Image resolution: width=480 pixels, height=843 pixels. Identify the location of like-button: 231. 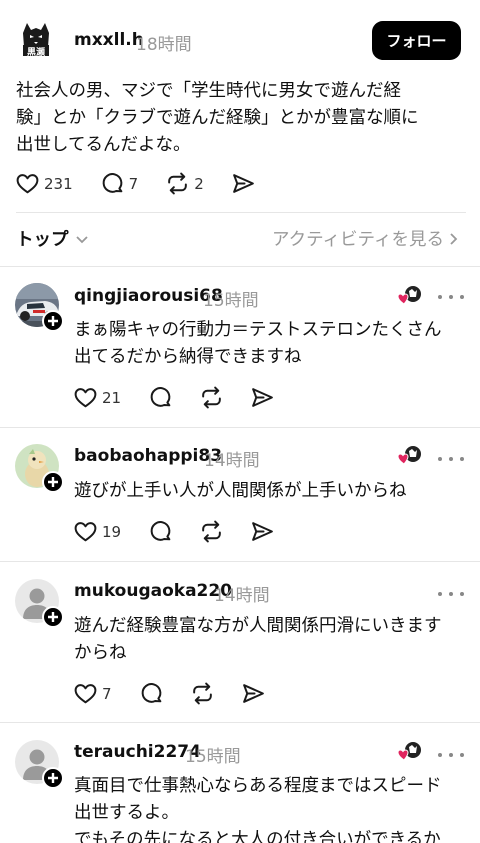
(44, 183).